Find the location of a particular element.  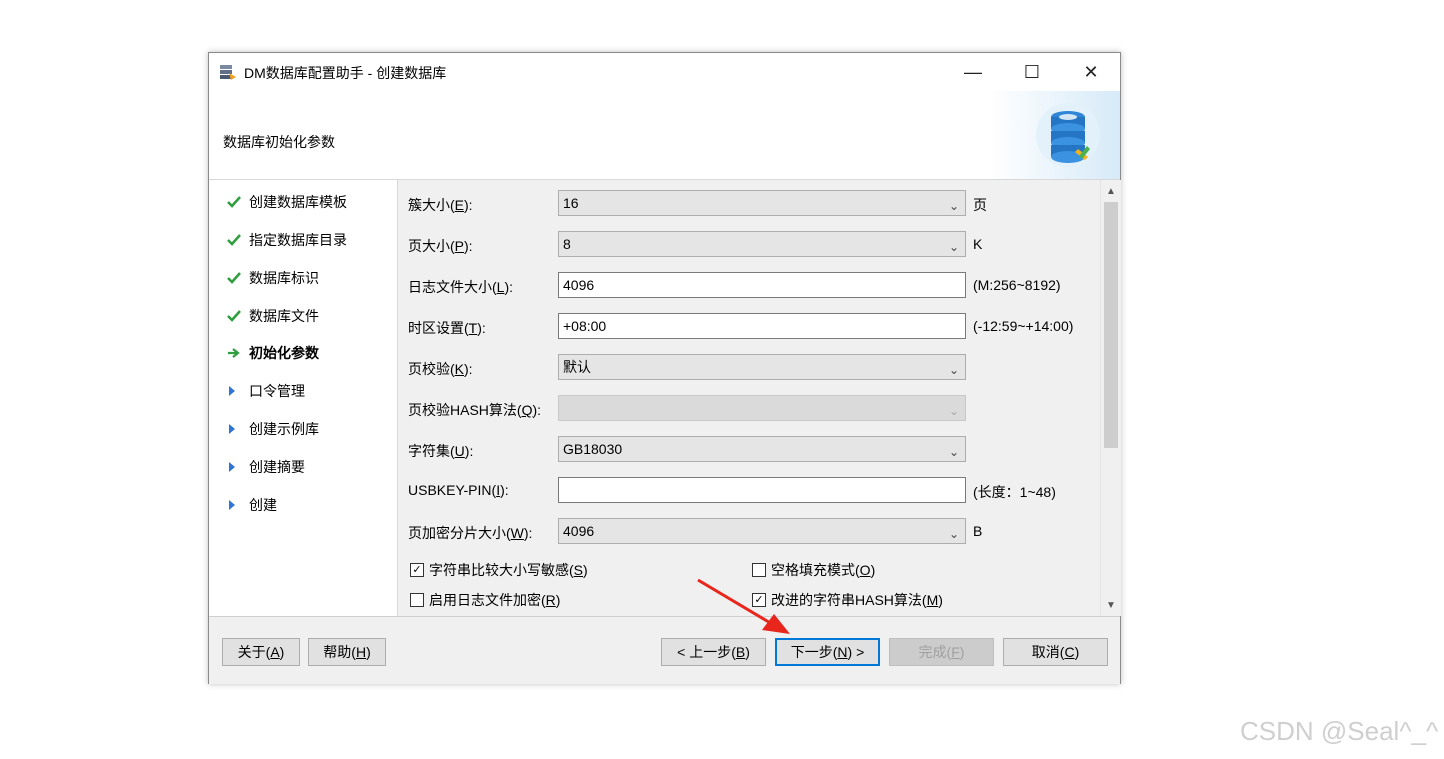

usbkey-pin-length: (长度：1~48) is located at coordinates (1014, 492).